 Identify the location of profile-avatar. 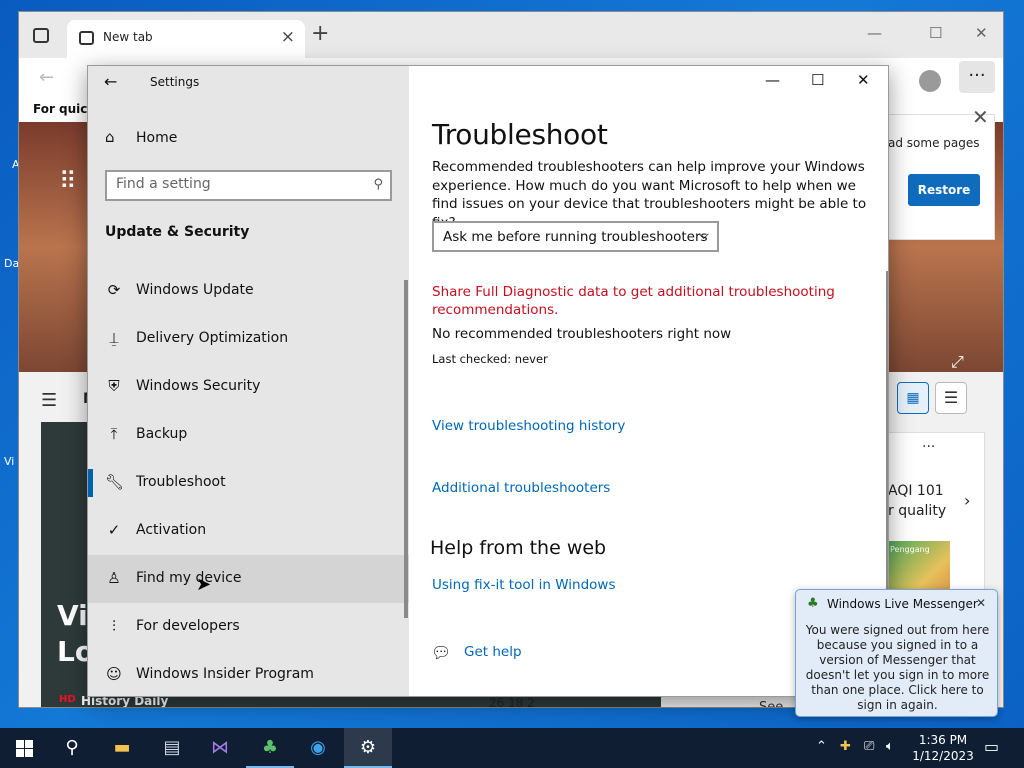
(930, 81).